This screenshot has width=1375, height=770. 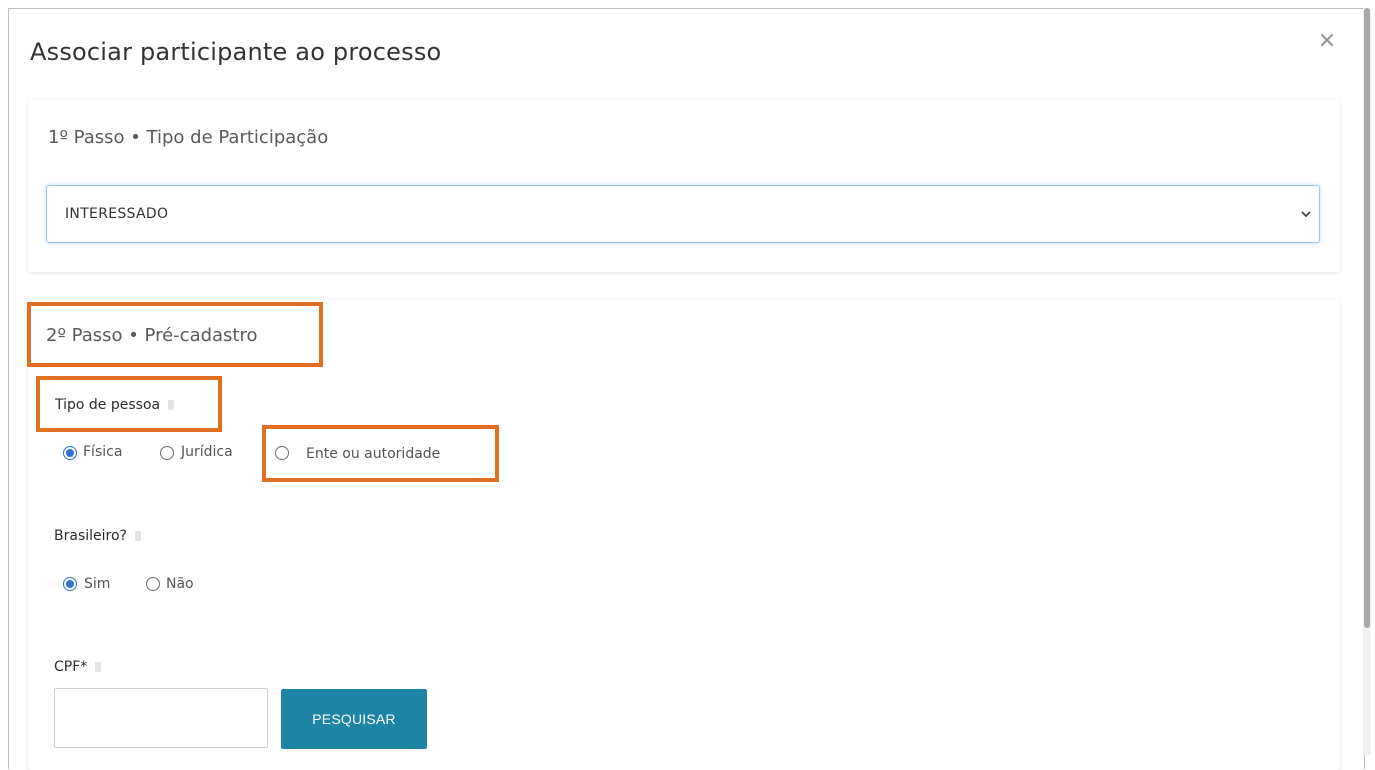 I want to click on radio-sim, so click(x=70, y=584).